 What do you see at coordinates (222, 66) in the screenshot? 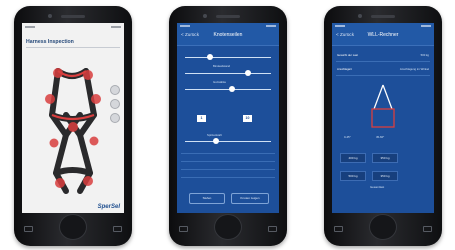
I see `label-a: Bindeabstand` at bounding box center [222, 66].